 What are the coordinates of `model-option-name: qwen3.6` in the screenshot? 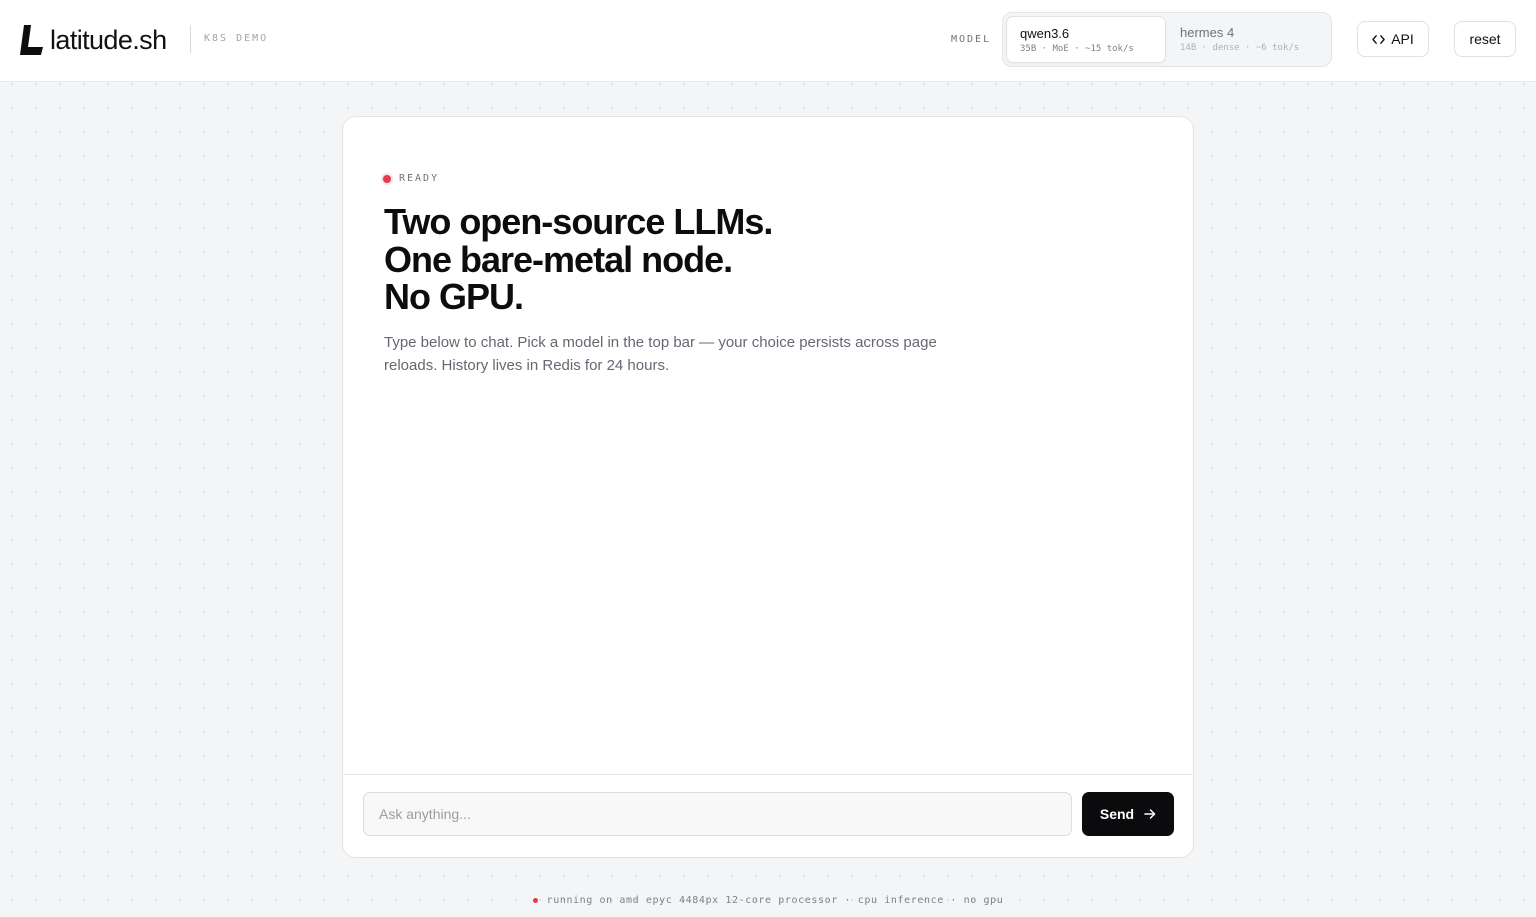 It's located at (1045, 33).